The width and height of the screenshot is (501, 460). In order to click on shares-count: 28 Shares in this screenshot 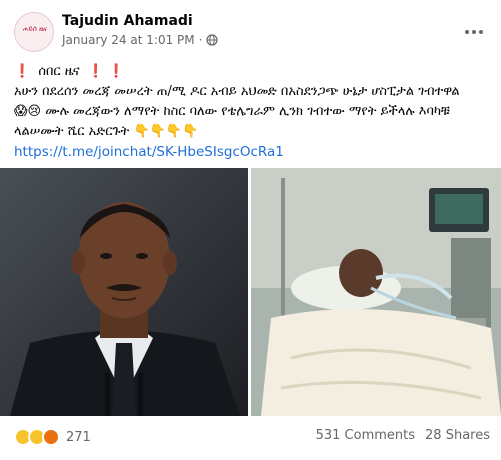, I will do `click(457, 435)`.